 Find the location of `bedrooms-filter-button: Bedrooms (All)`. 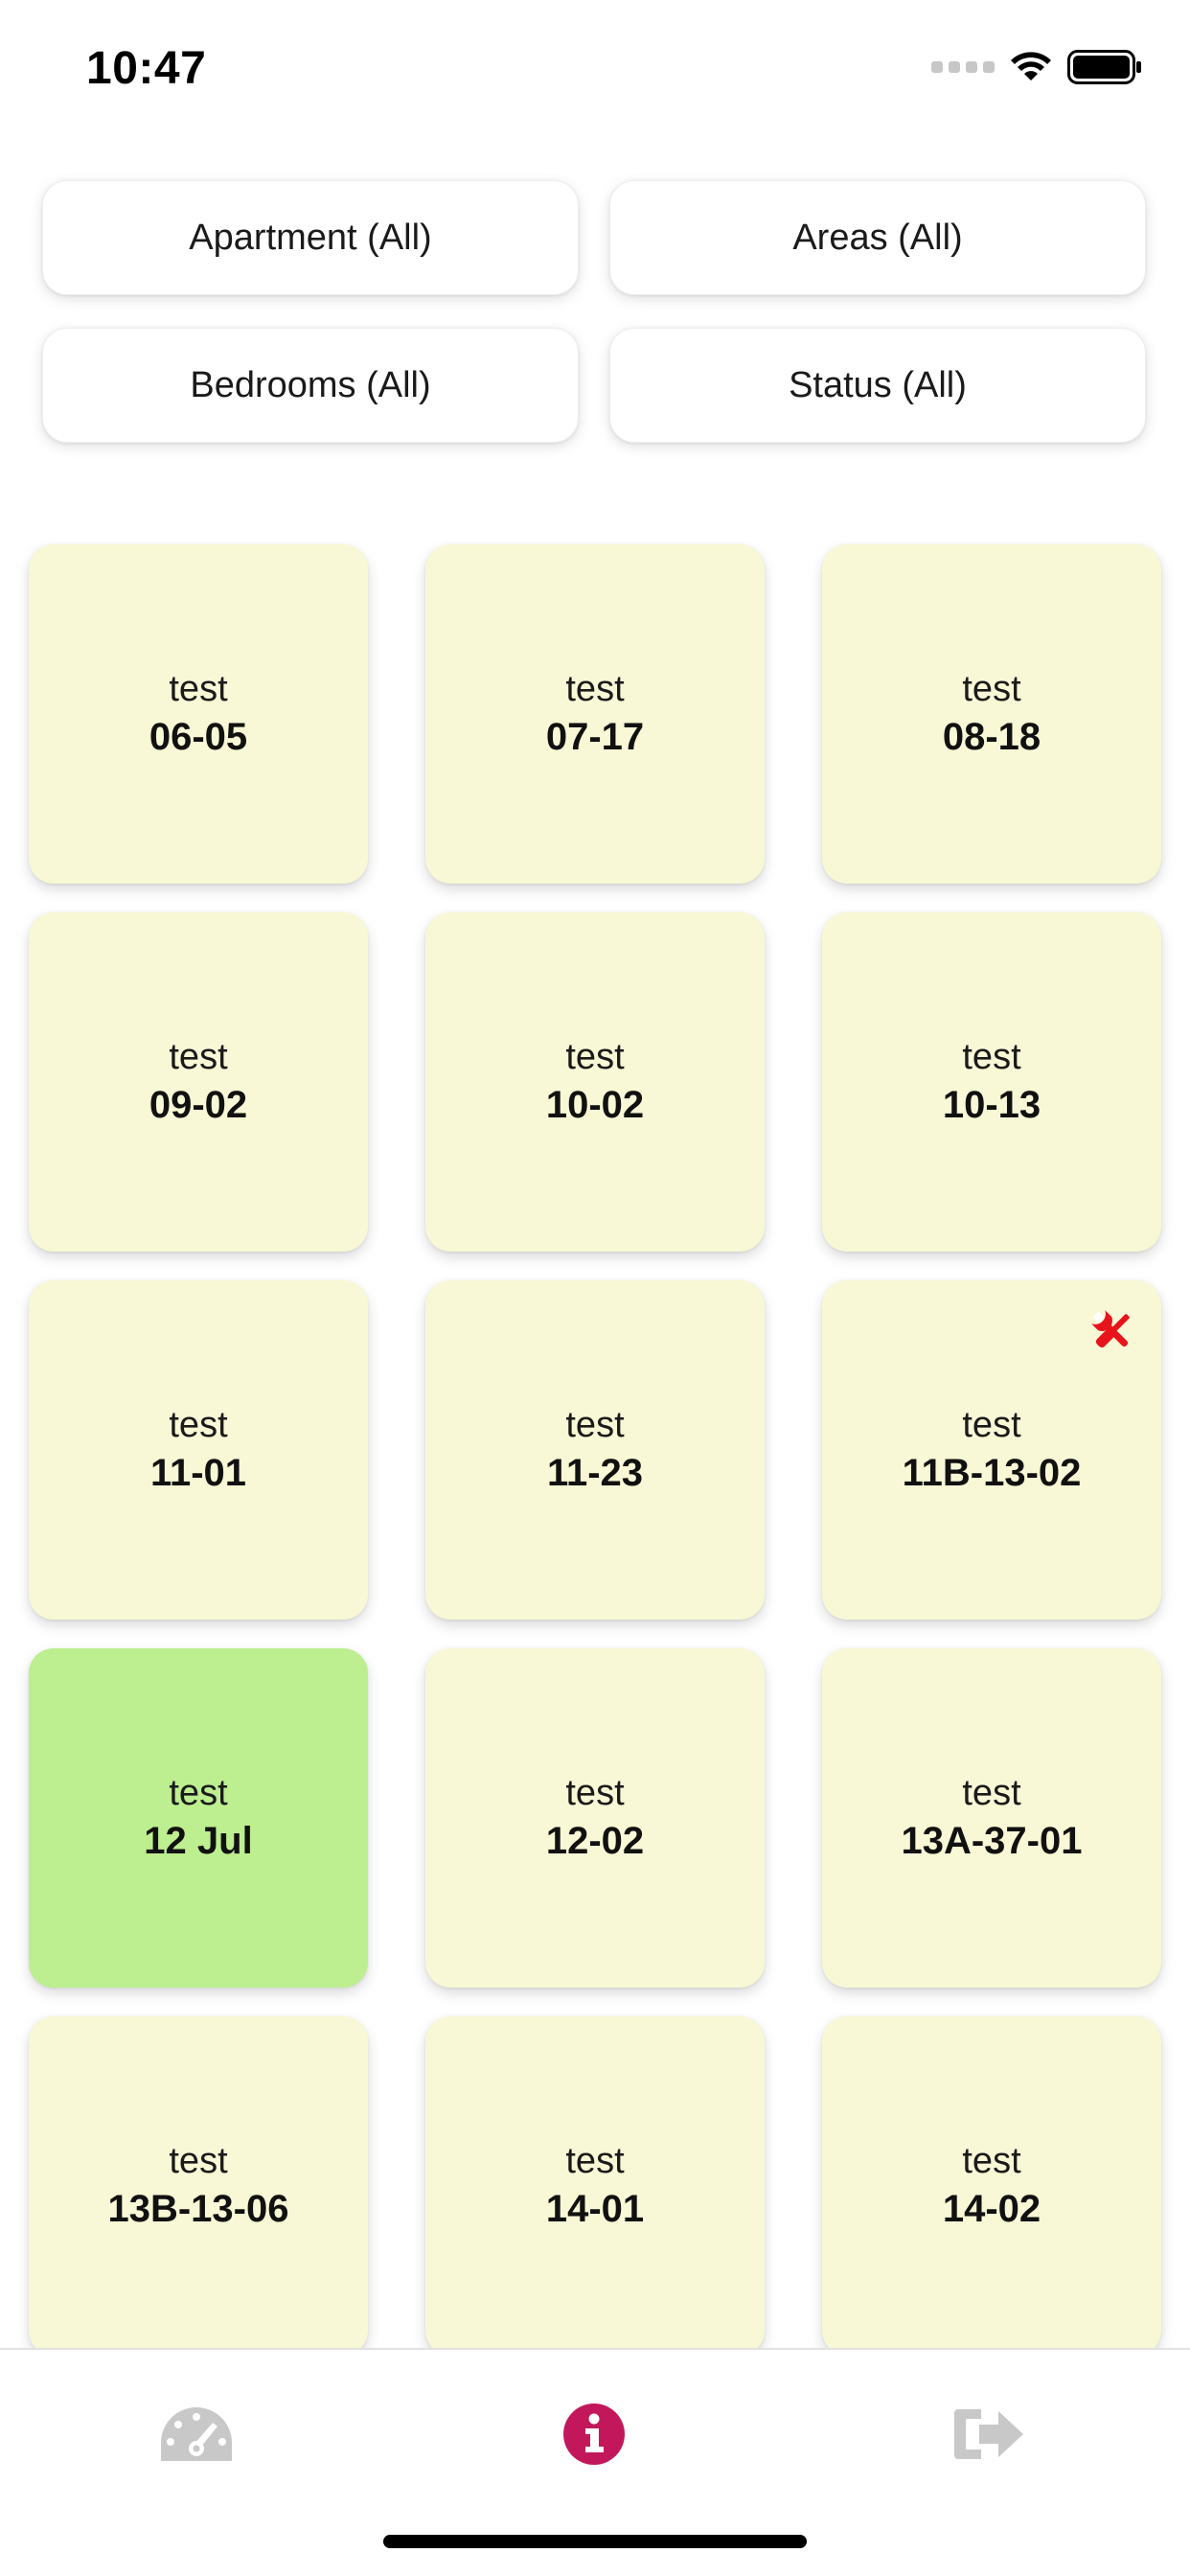

bedrooms-filter-button: Bedrooms (All) is located at coordinates (311, 385).